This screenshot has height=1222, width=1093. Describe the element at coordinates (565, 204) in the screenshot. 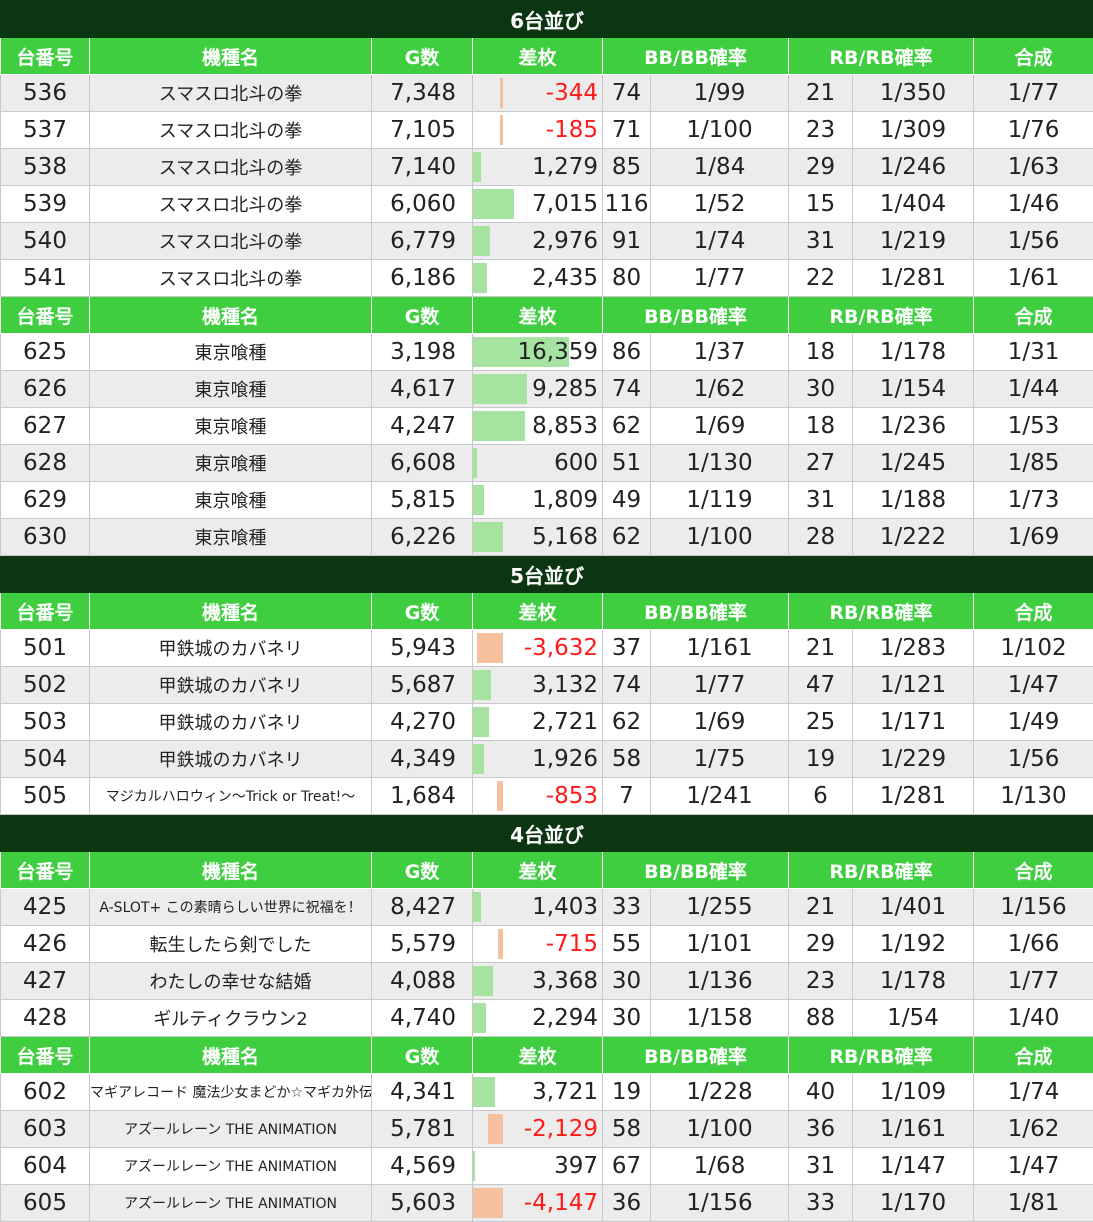

I see `coin-difference: 7,015` at that location.